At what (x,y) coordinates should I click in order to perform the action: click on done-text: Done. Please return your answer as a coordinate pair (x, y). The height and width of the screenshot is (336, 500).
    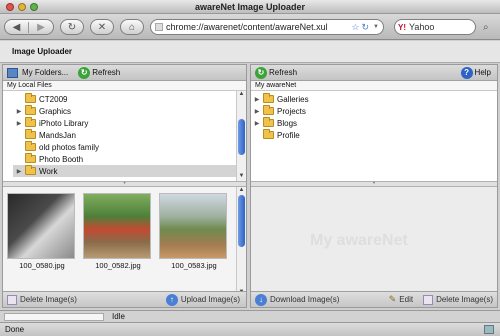
    Looking at the image, I should click on (15, 329).